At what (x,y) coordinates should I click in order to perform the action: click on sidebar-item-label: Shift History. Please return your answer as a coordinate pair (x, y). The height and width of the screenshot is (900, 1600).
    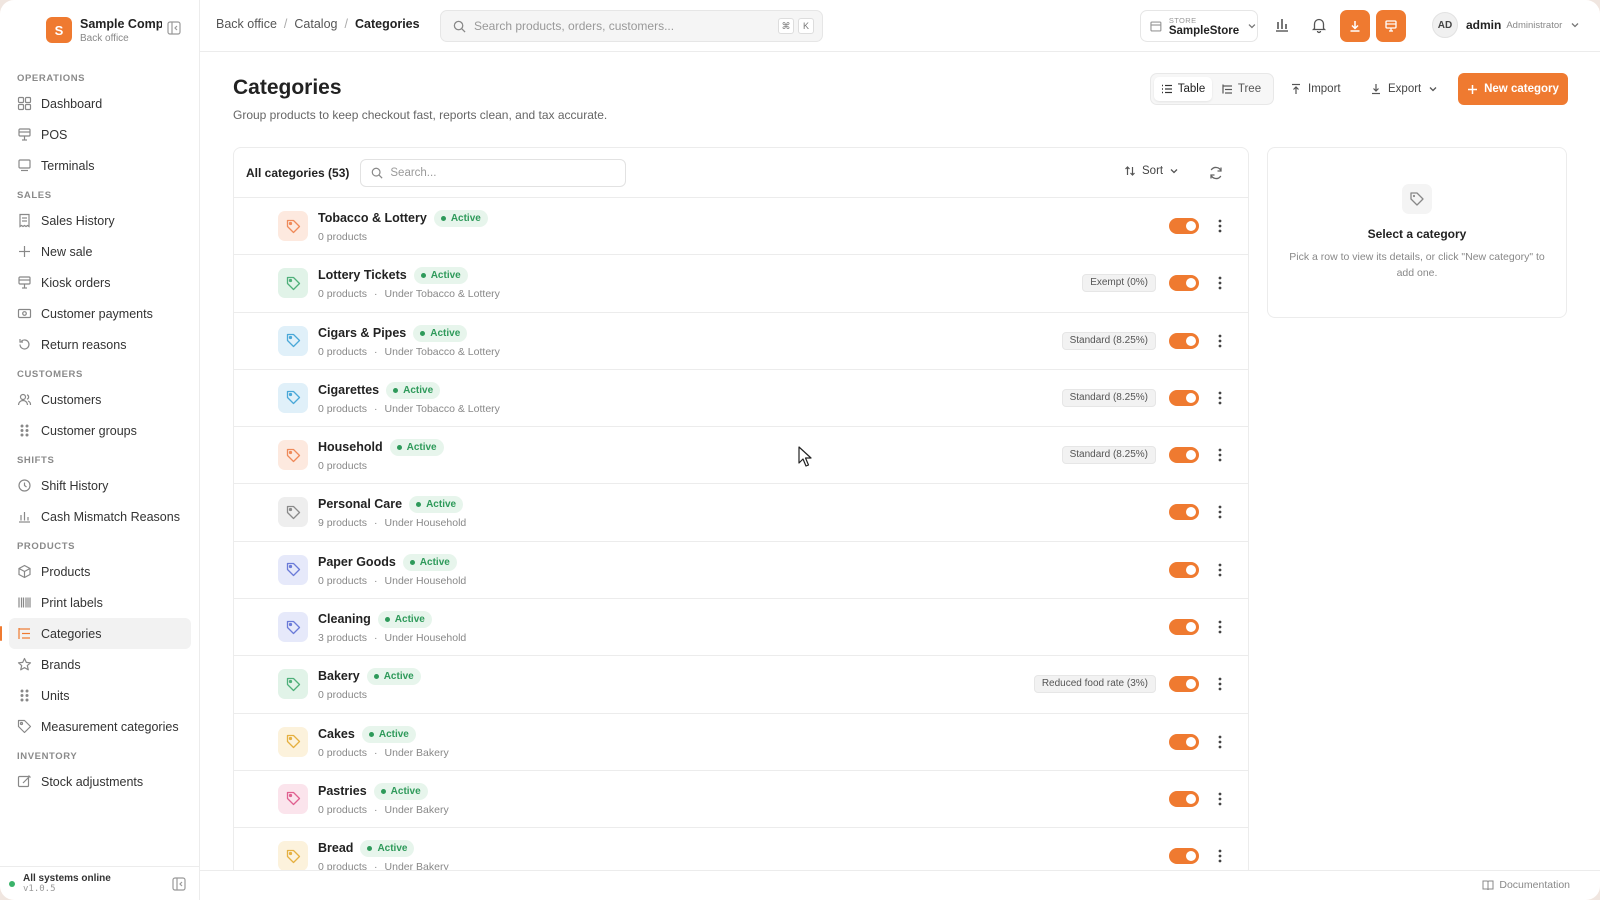
    Looking at the image, I should click on (75, 485).